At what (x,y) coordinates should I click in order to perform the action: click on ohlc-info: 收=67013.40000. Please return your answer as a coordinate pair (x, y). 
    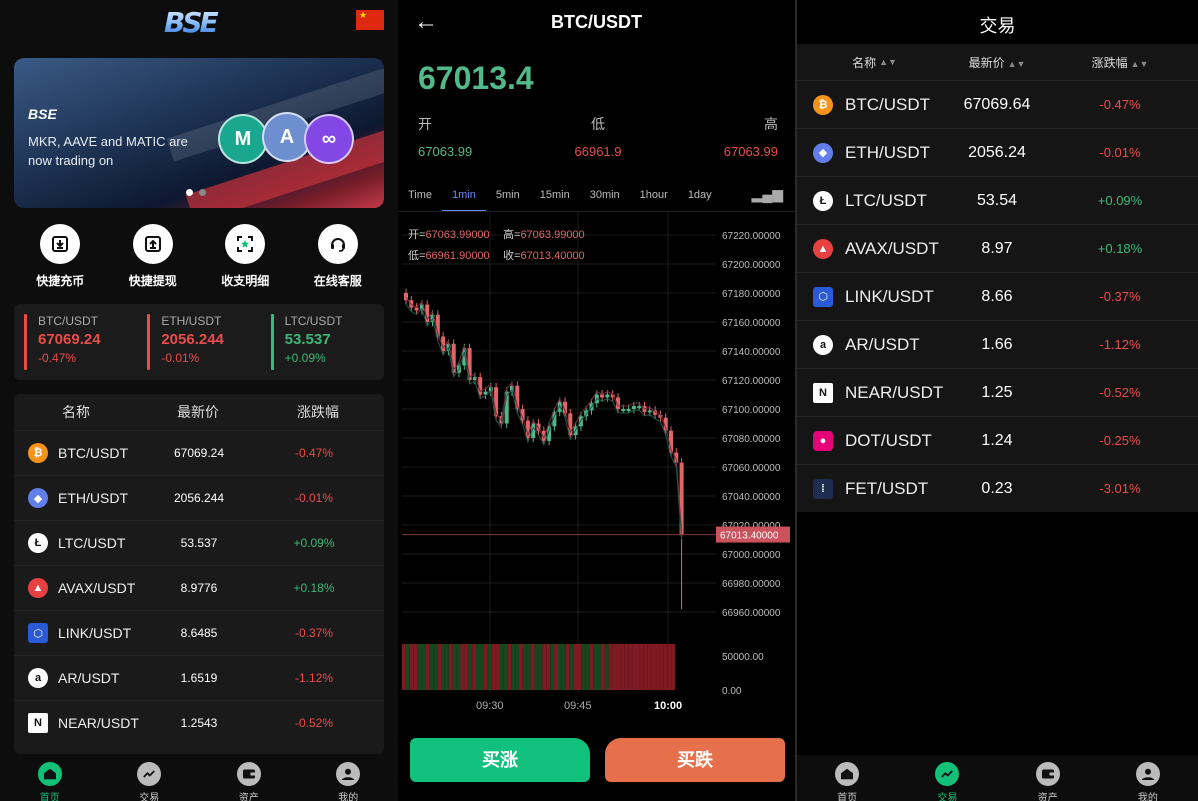
    Looking at the image, I should click on (544, 255).